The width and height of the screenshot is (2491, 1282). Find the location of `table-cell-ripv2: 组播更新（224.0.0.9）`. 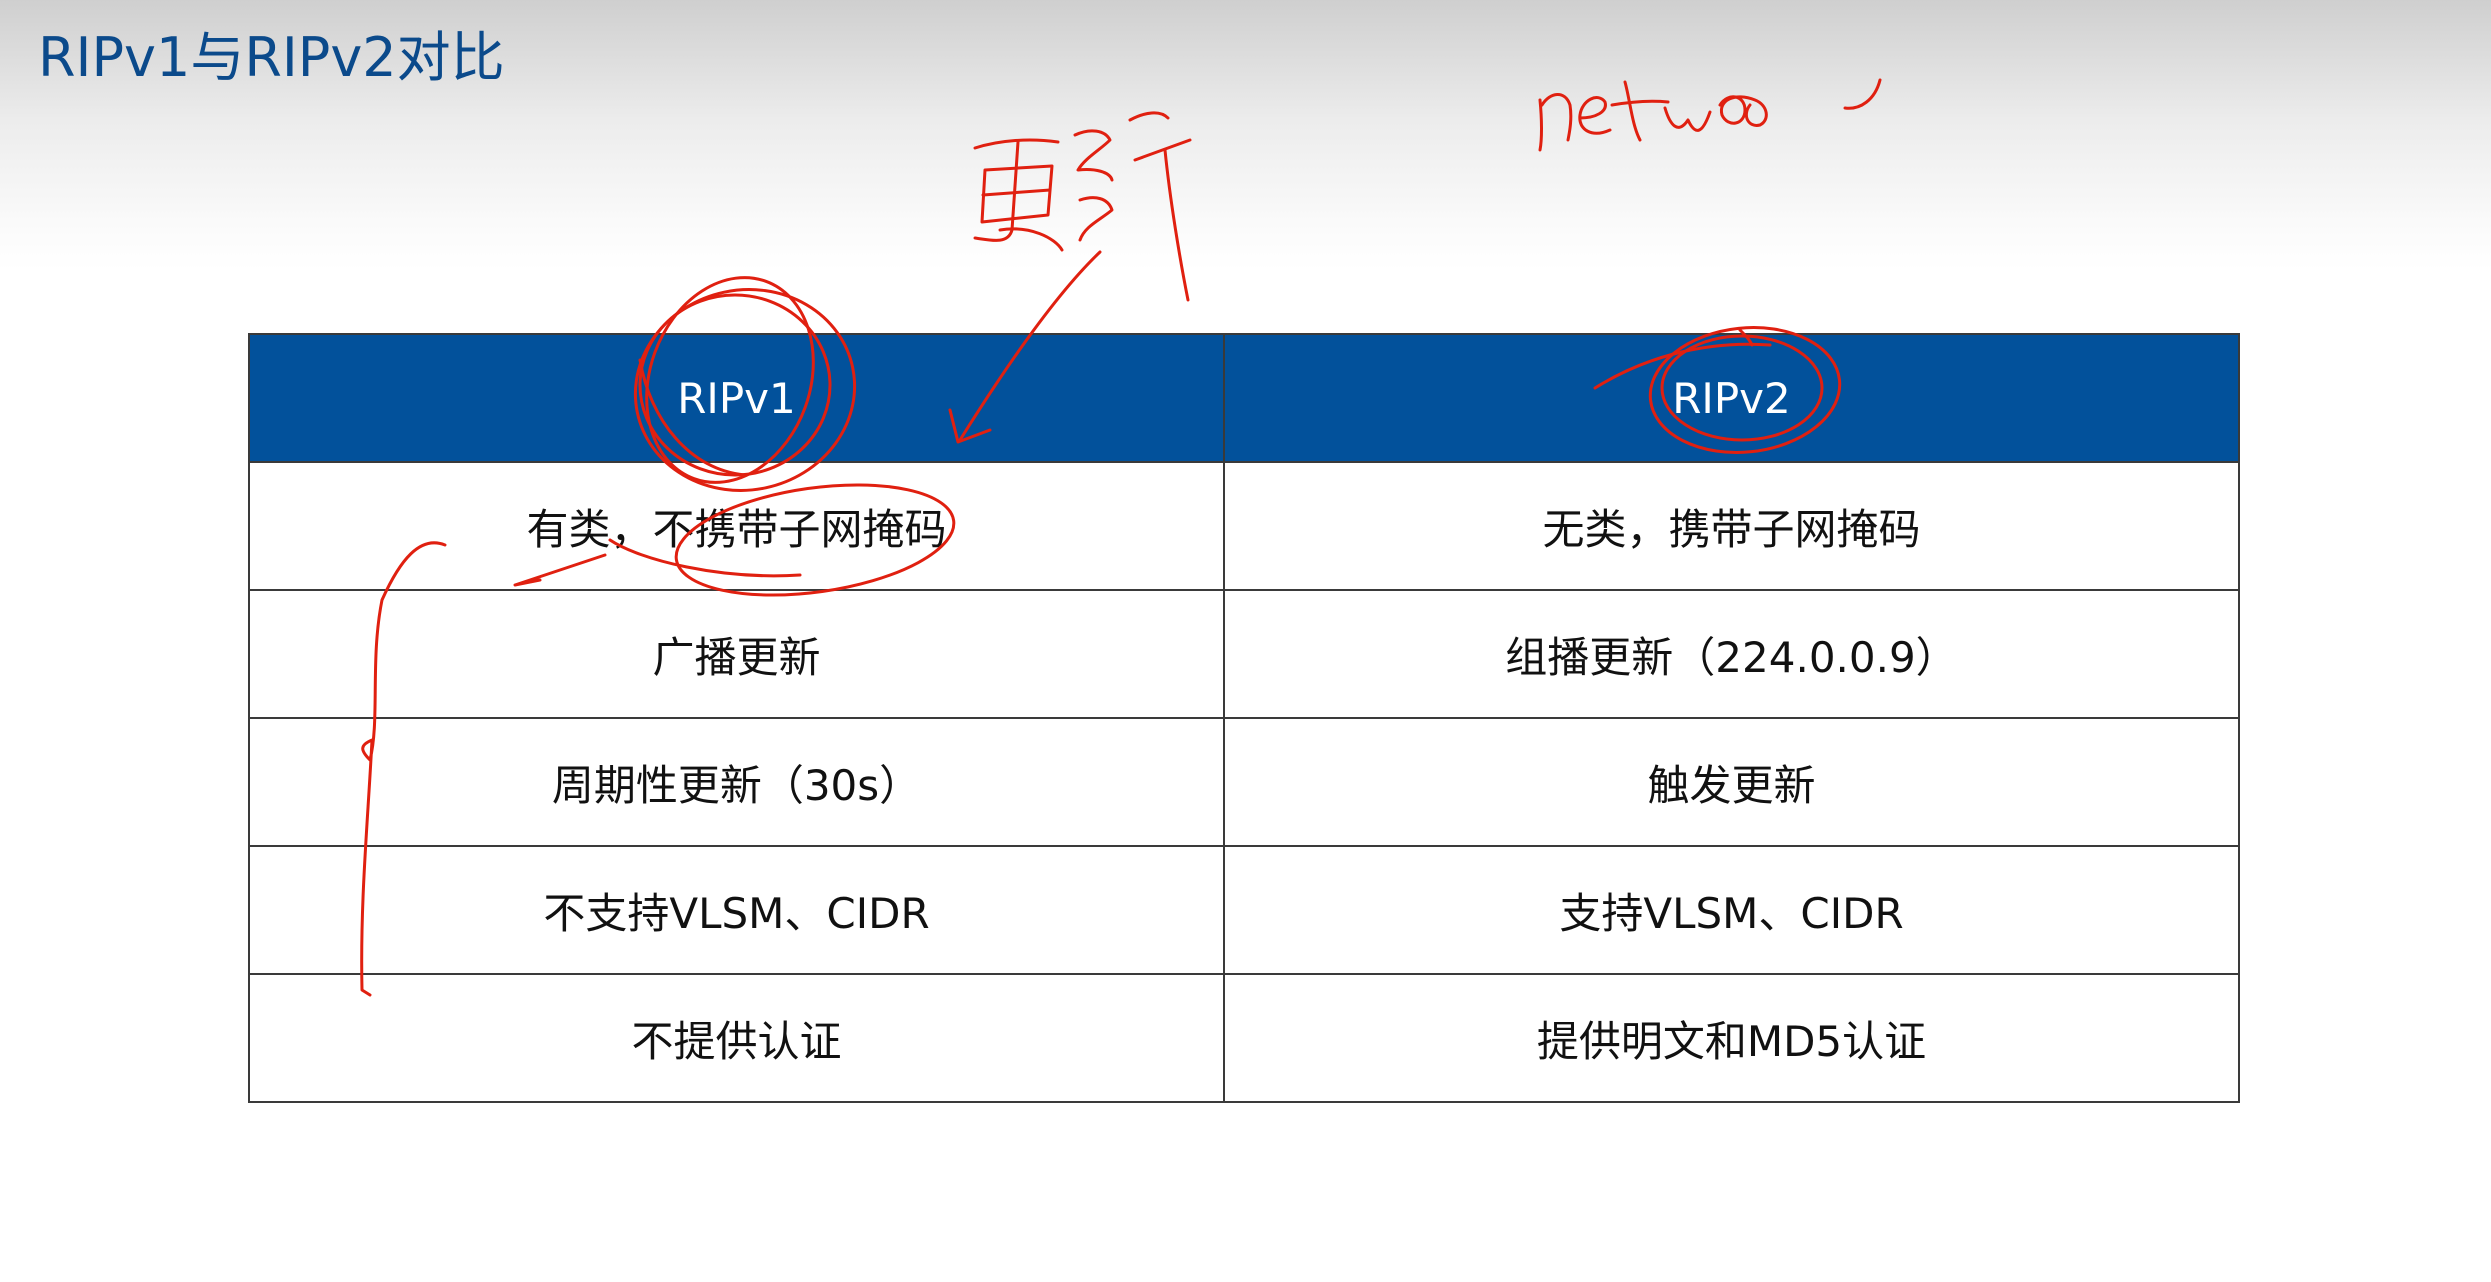

table-cell-ripv2: 组播更新（224.0.0.9） is located at coordinates (1731, 654).